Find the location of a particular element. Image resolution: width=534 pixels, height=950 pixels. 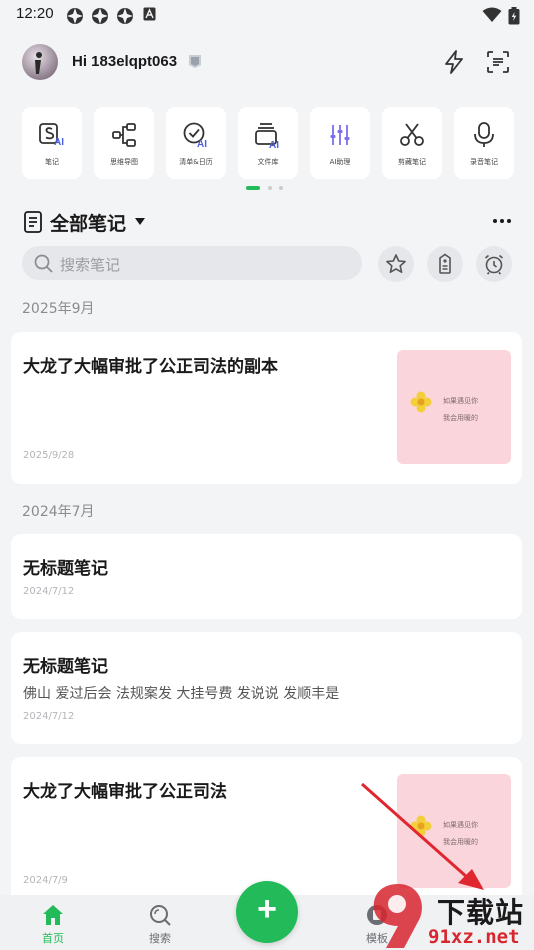

page-dot-active is located at coordinates (253, 188).